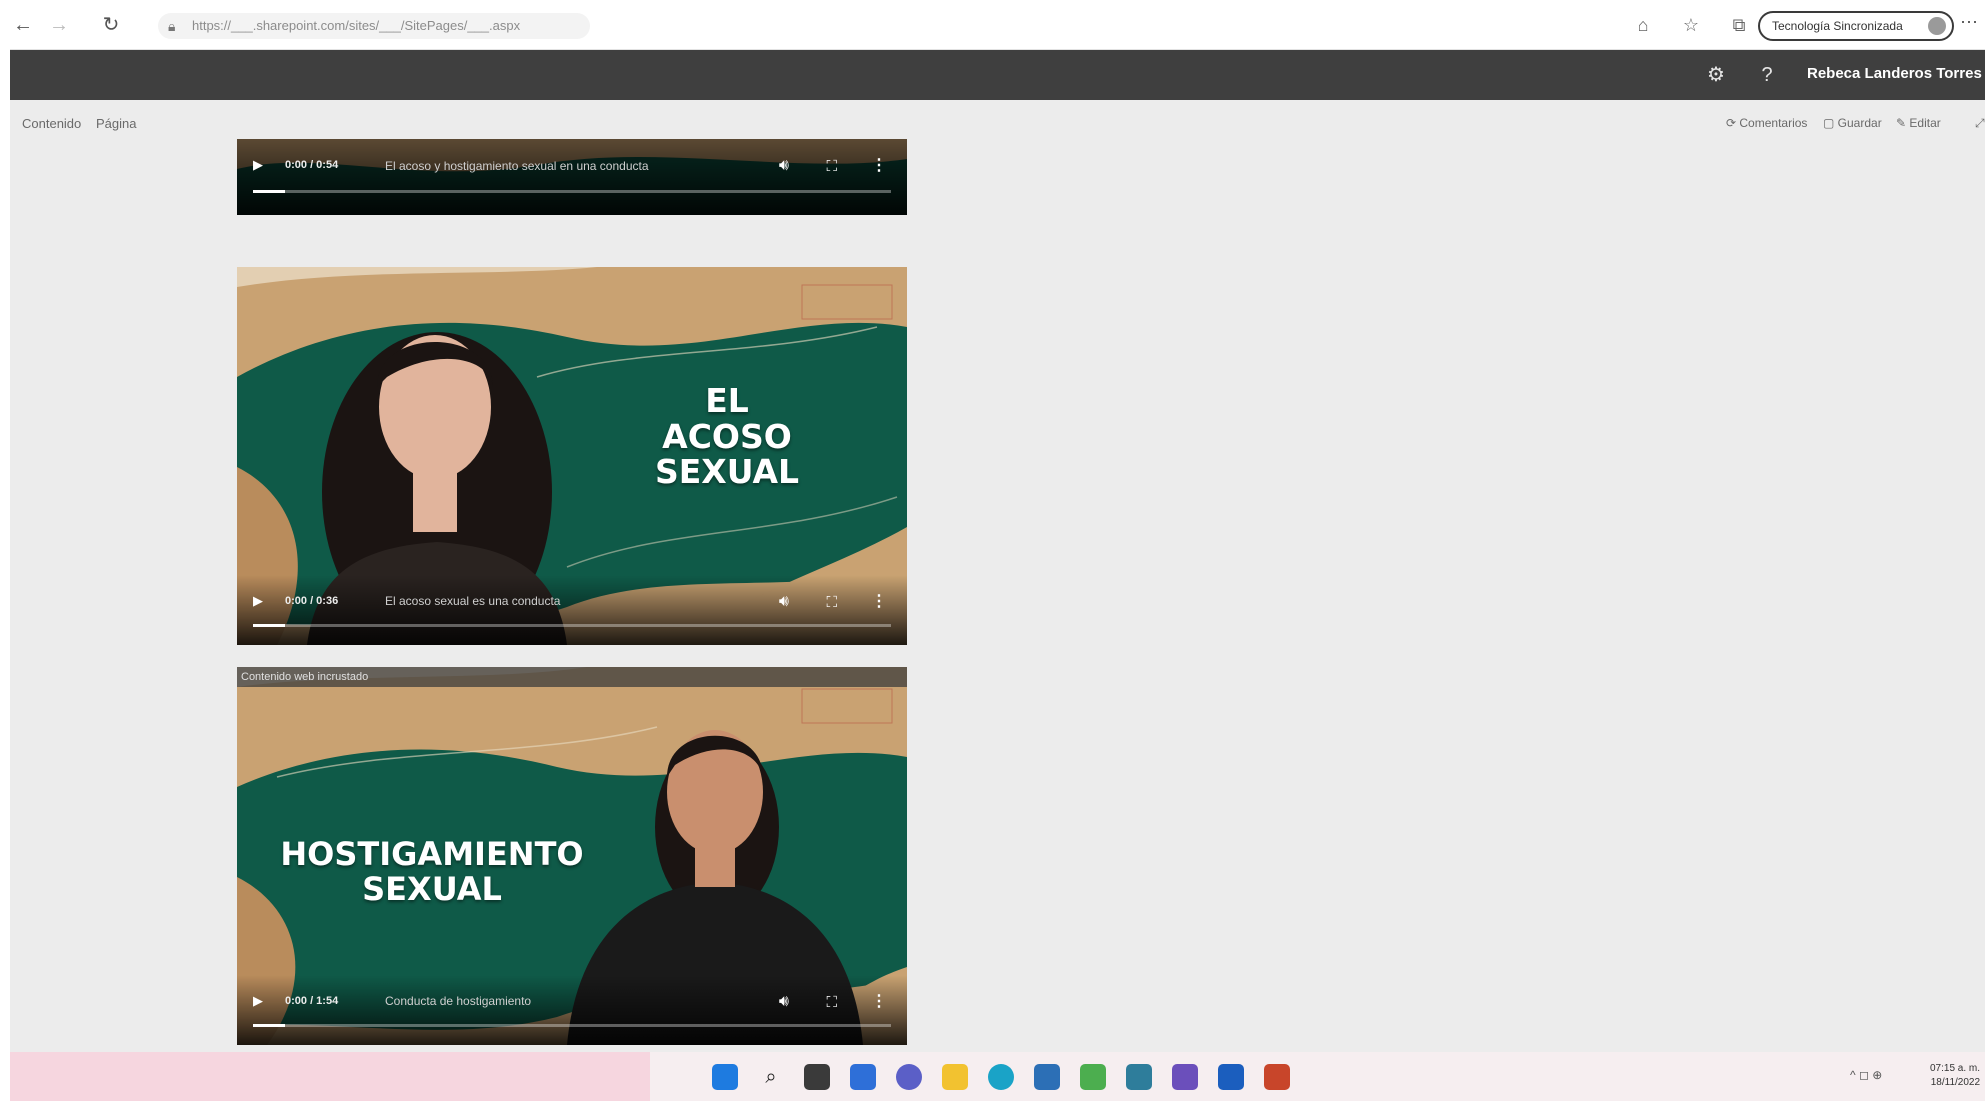 This screenshot has width=1985, height=1101. Describe the element at coordinates (1955, 1082) in the screenshot. I see `clock-date: 18/11/2022` at that location.